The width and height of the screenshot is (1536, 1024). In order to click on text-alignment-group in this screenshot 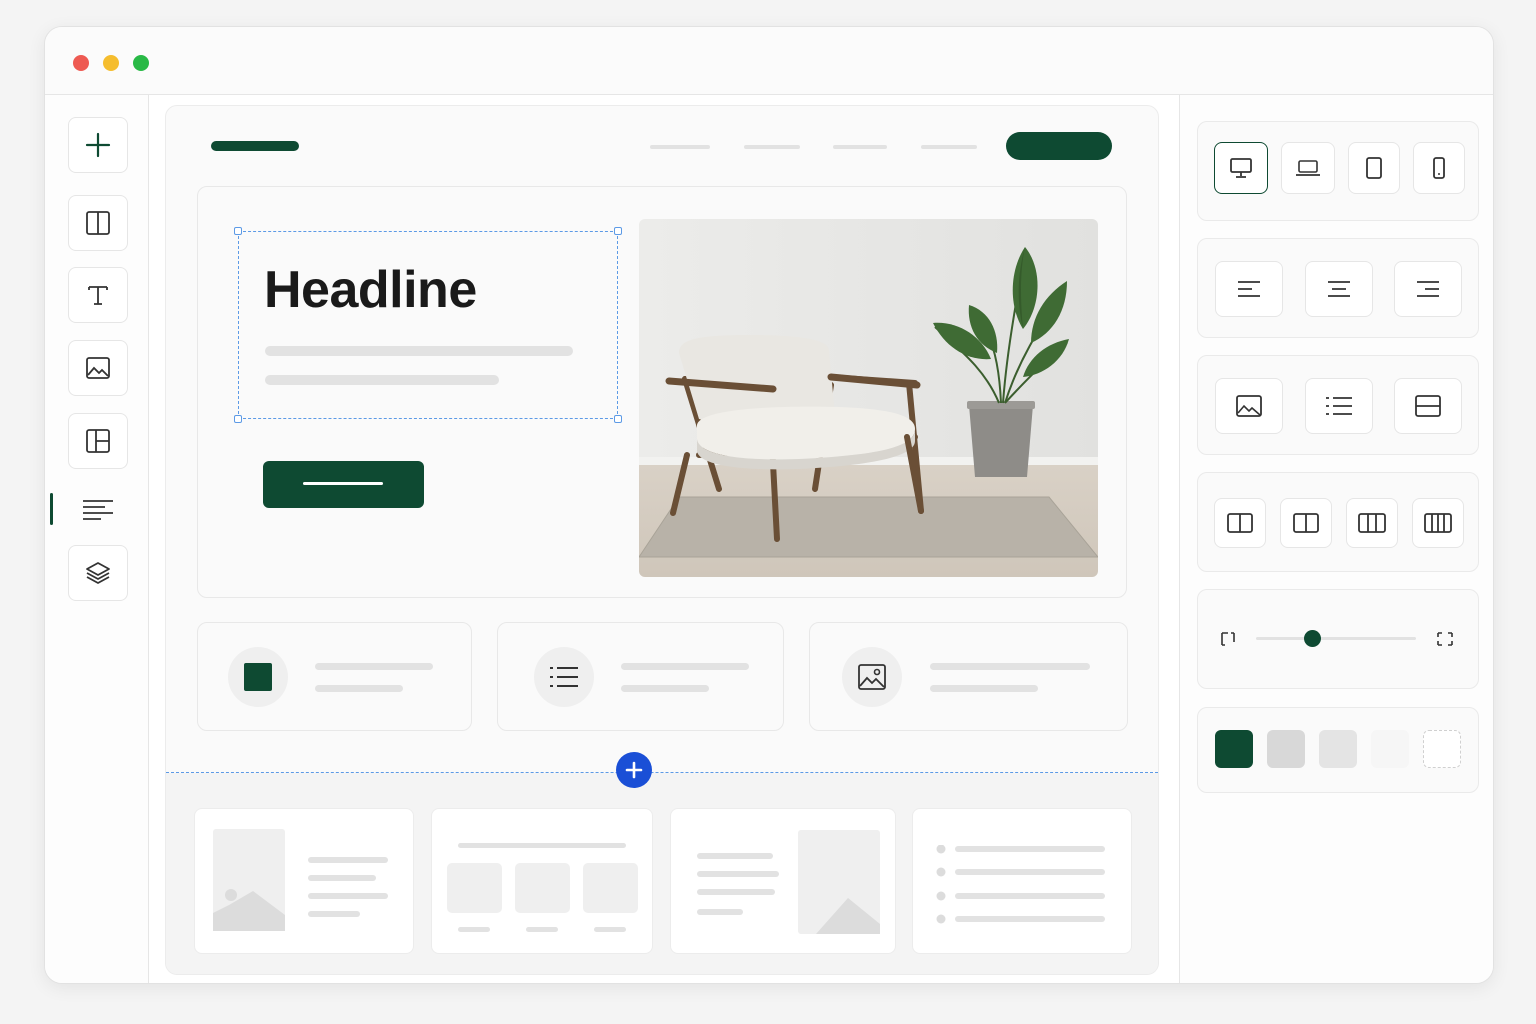, I will do `click(1338, 288)`.